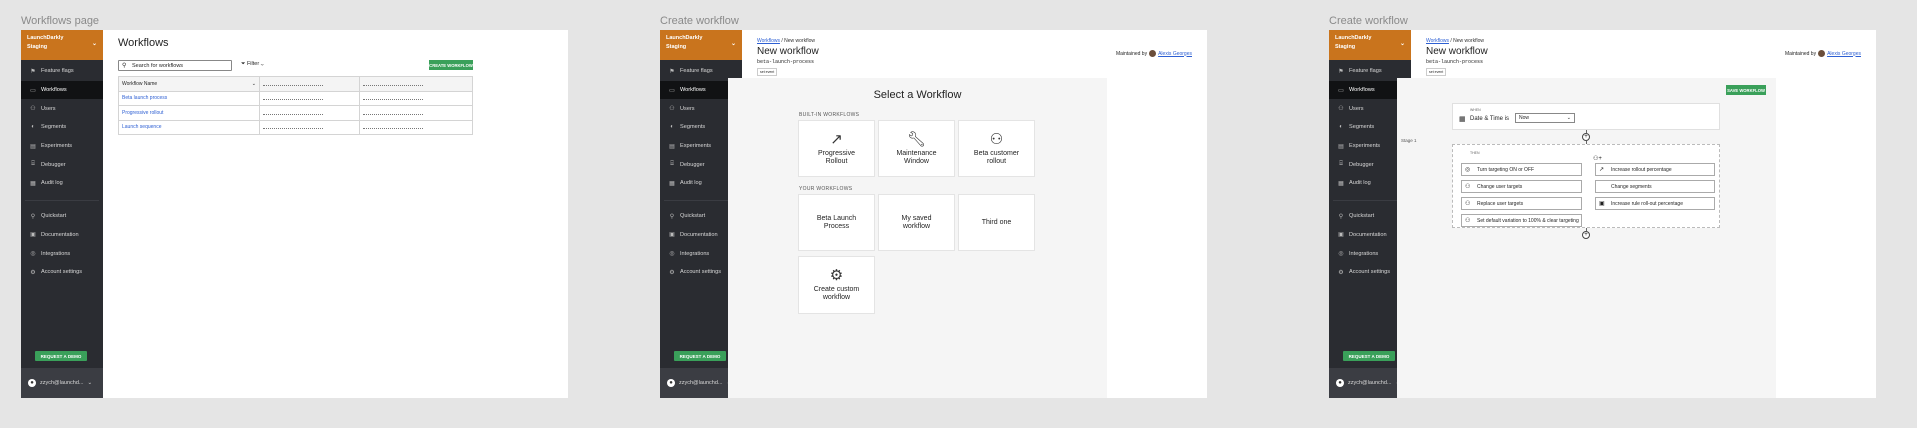 This screenshot has height=428, width=1917. Describe the element at coordinates (62, 164) in the screenshot. I see `sidebar-item-debugger: ⌸ Debugger` at that location.